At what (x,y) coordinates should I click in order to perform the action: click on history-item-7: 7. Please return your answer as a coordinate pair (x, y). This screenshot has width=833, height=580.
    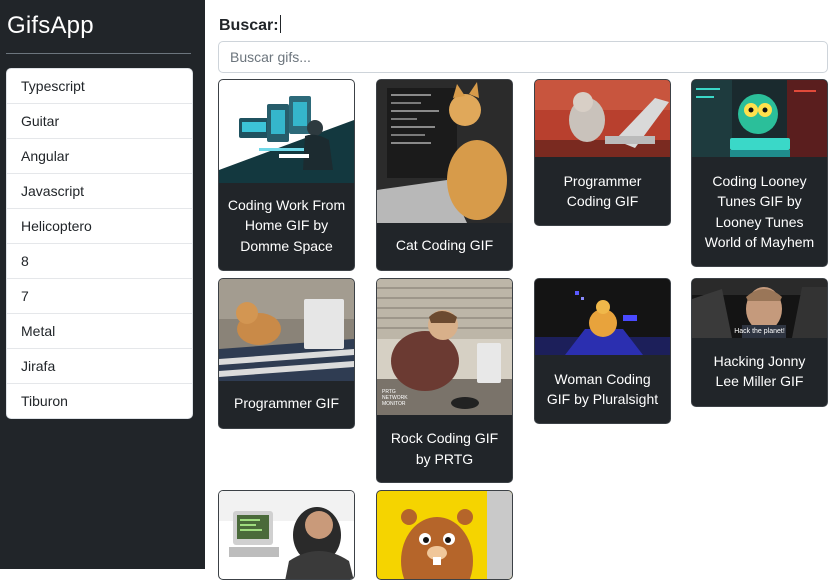
    Looking at the image, I should click on (99, 296).